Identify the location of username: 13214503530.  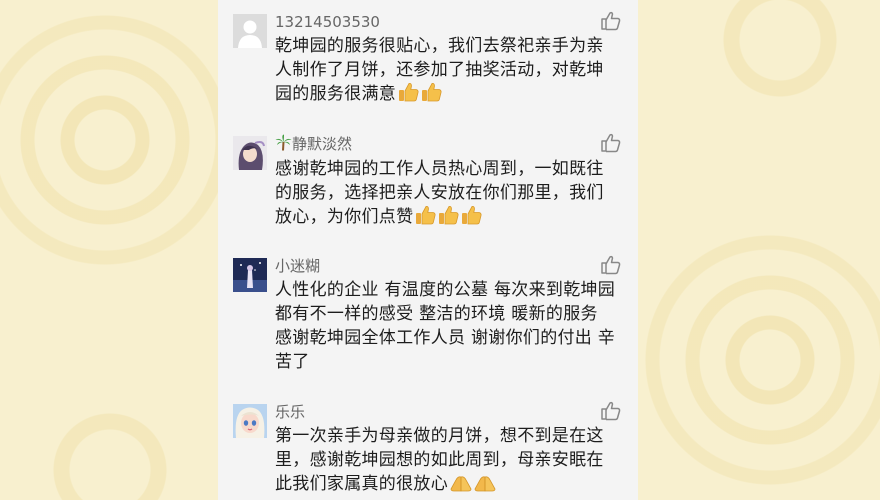
(327, 22).